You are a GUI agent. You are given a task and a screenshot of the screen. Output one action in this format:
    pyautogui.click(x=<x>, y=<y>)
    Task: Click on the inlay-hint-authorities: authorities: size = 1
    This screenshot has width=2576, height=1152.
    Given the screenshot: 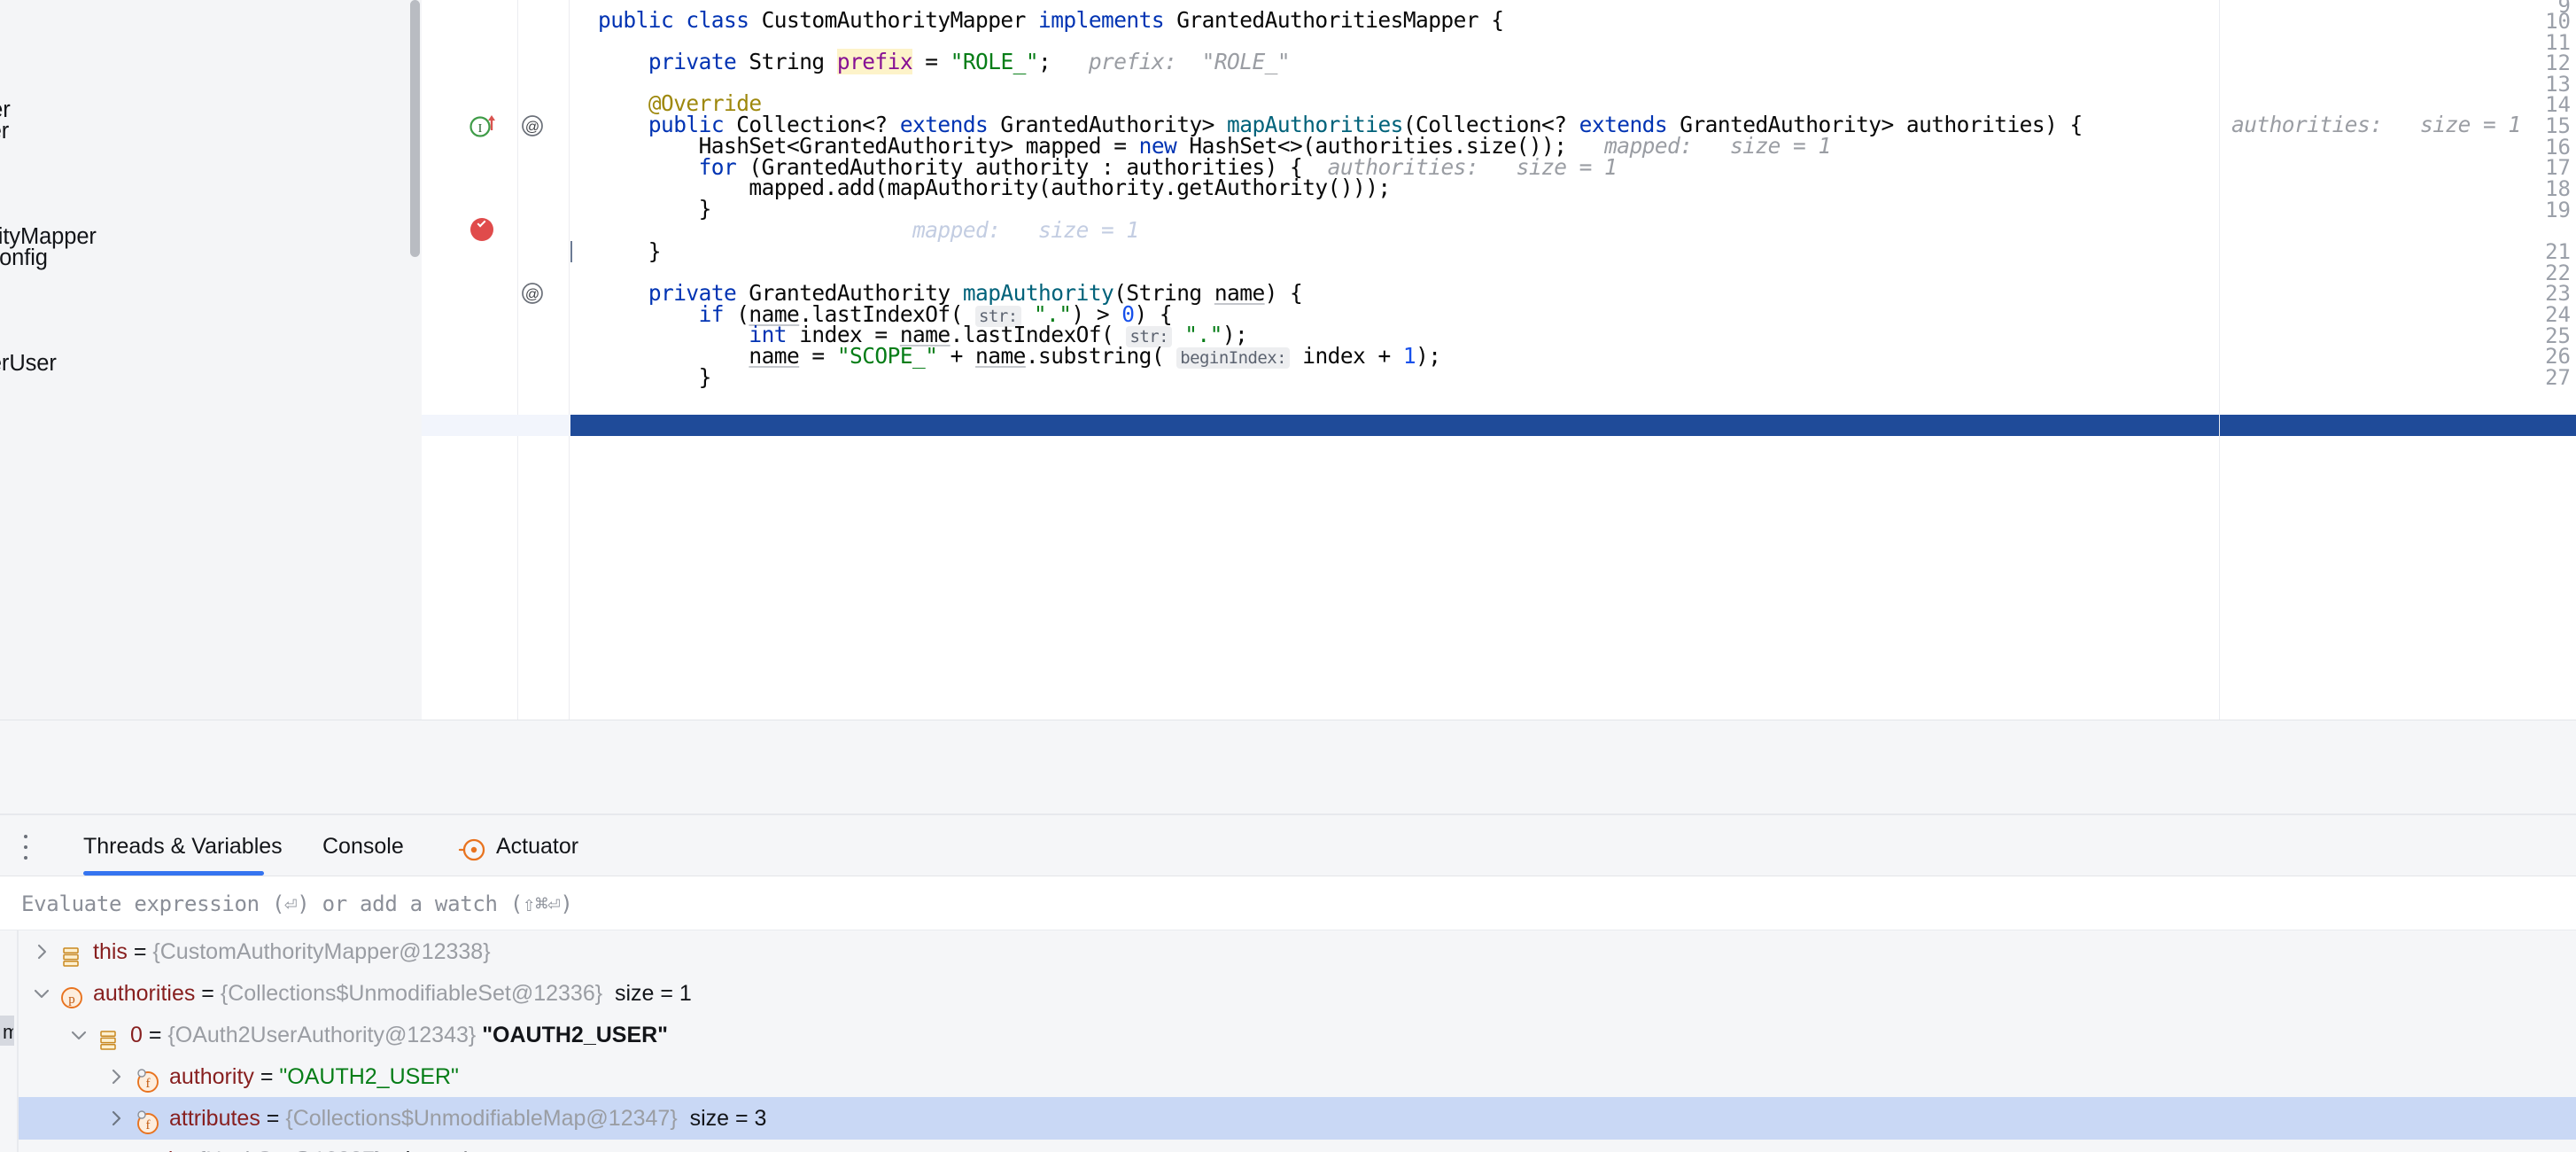 What is the action you would take?
    pyautogui.click(x=2376, y=125)
    